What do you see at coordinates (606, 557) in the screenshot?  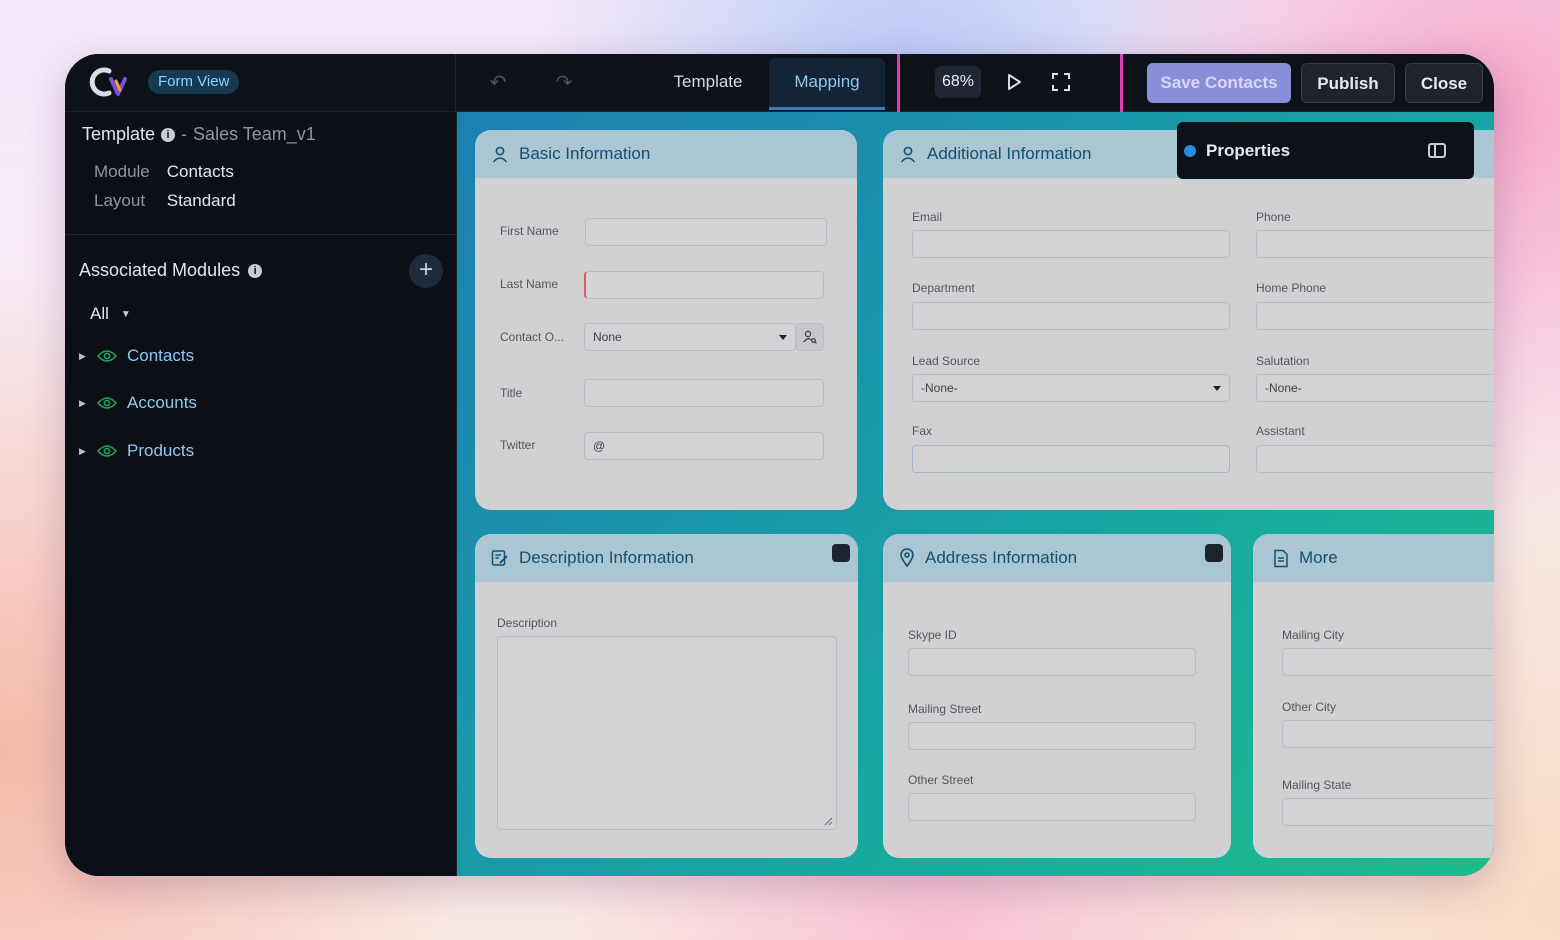 I see `card-title: Description Information` at bounding box center [606, 557].